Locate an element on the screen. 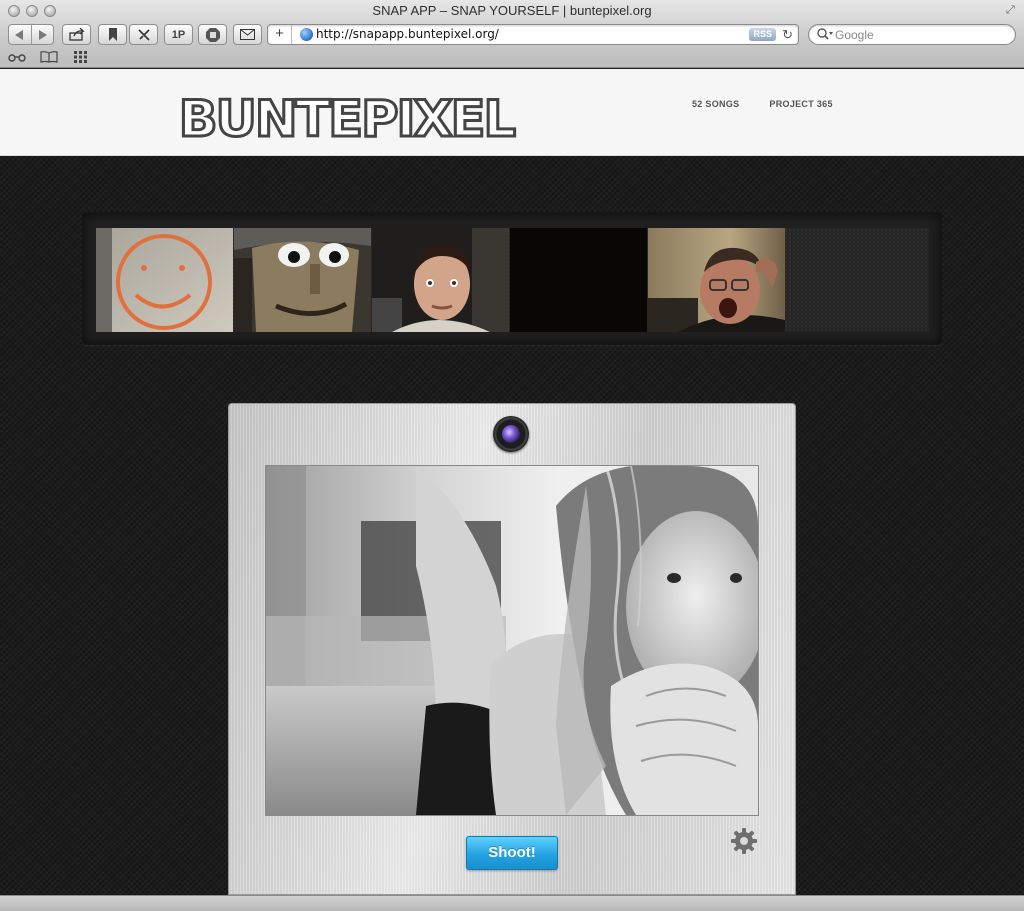 This screenshot has width=1024, height=911. adblock-button is located at coordinates (212, 34).